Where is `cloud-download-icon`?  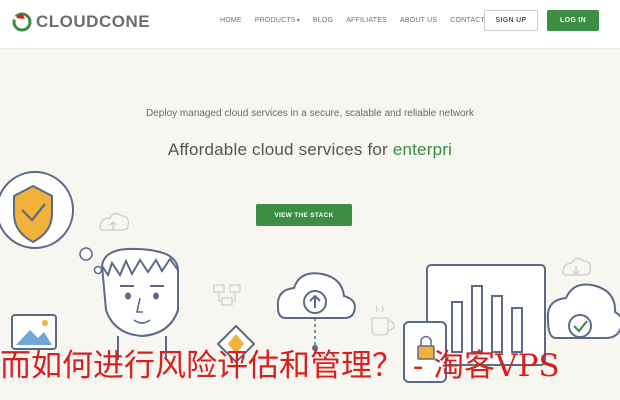
cloud-download-icon is located at coordinates (577, 266).